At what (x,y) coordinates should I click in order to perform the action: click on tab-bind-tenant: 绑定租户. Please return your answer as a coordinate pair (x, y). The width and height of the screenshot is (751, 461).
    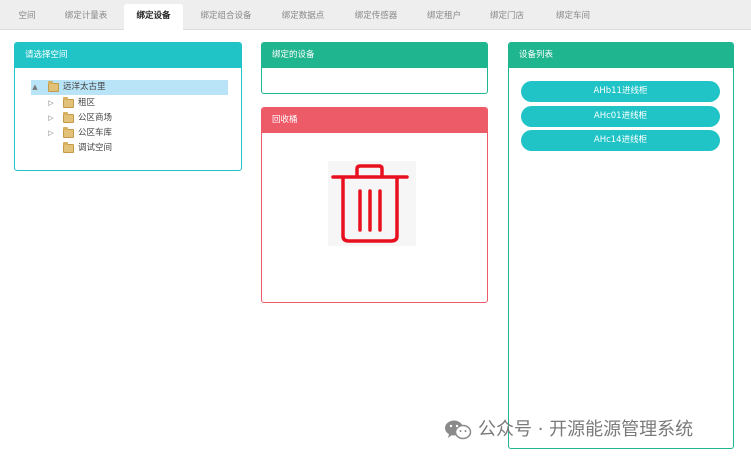
    Looking at the image, I should click on (444, 17).